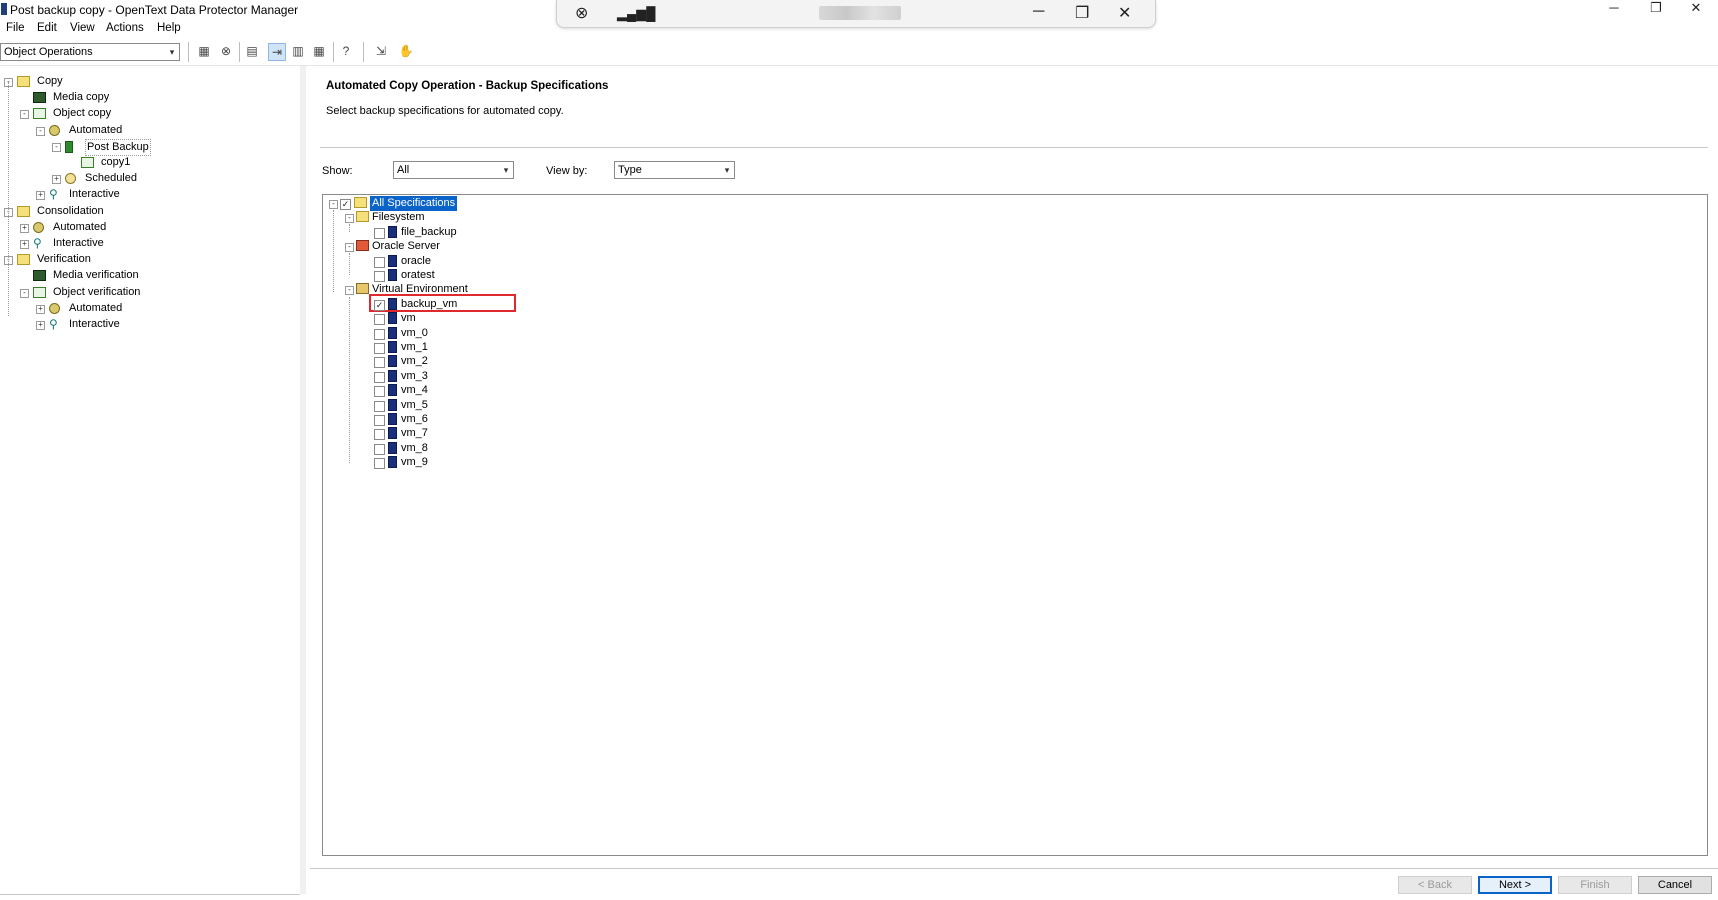 This screenshot has height=900, width=1718. I want to click on spec-tree-item: file_backup, so click(429, 232).